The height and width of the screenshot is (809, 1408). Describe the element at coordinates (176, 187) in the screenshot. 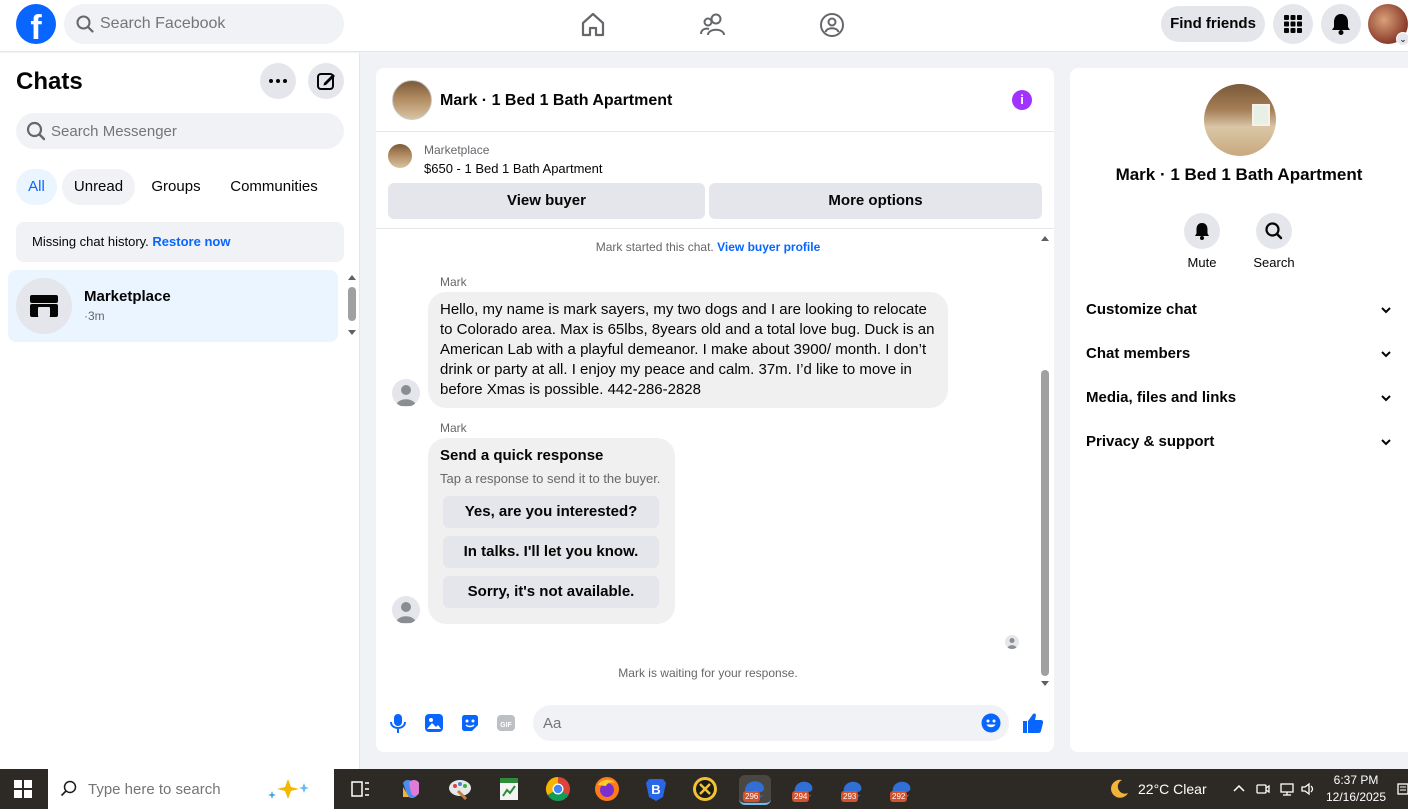

I see `filter-groups: Groups` at that location.